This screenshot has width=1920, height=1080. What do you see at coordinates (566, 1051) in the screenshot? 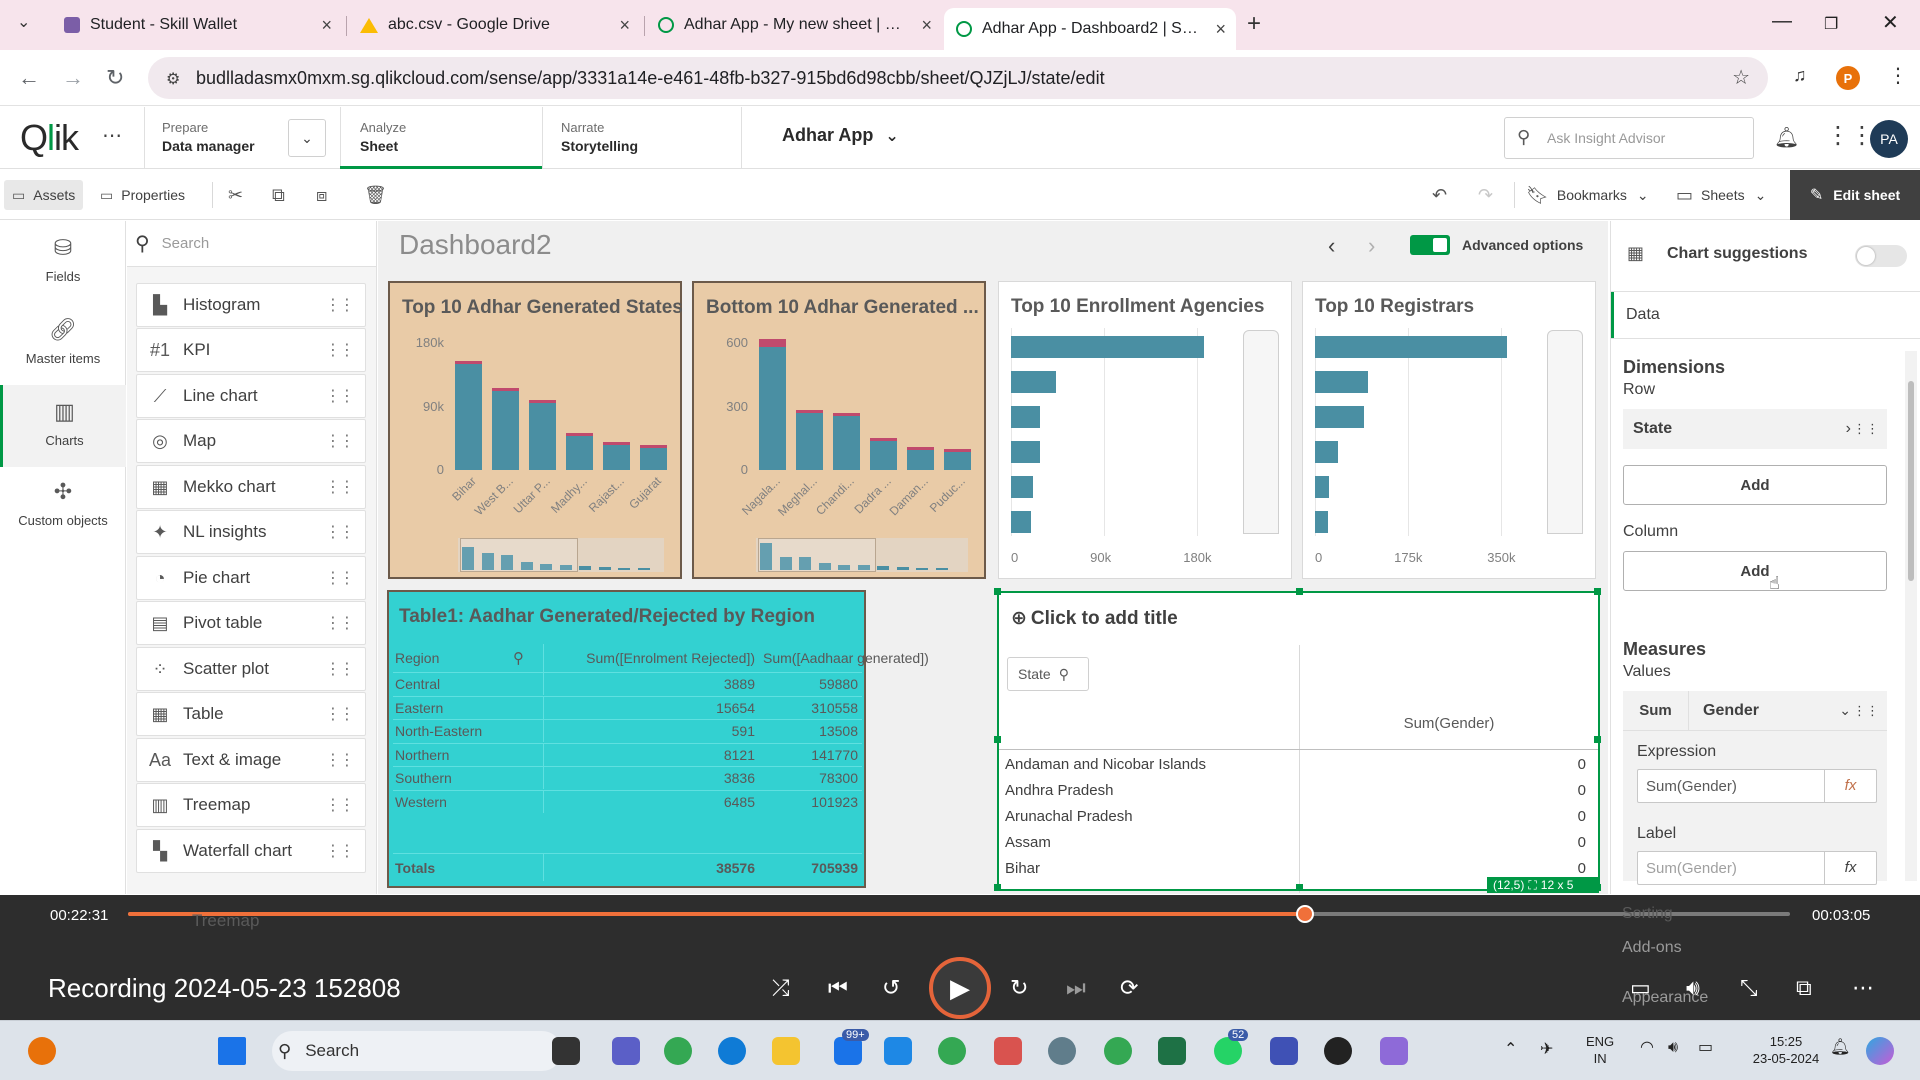
I see `file-explorer-icon` at bounding box center [566, 1051].